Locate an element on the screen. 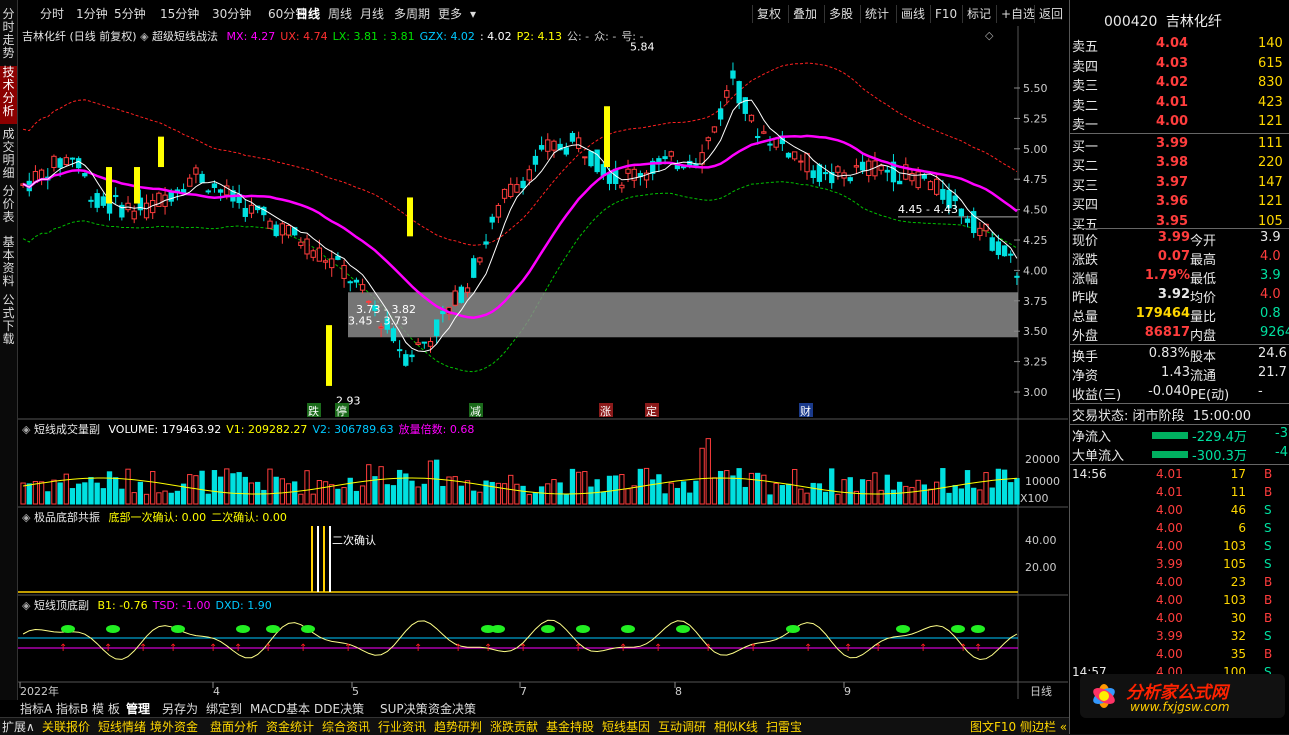 This screenshot has height=735, width=1289. indicator-tab-5: 绑定到 is located at coordinates (224, 708).